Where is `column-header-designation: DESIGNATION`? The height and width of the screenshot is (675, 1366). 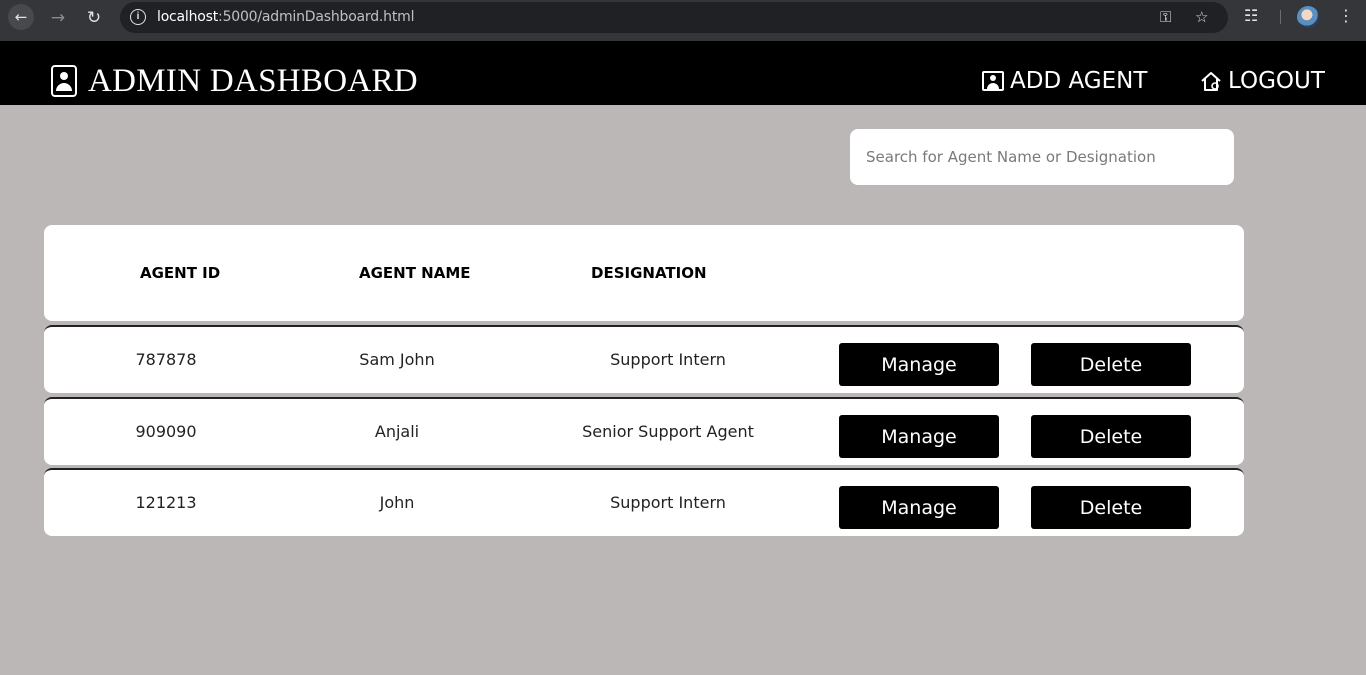
column-header-designation: DESIGNATION is located at coordinates (649, 273).